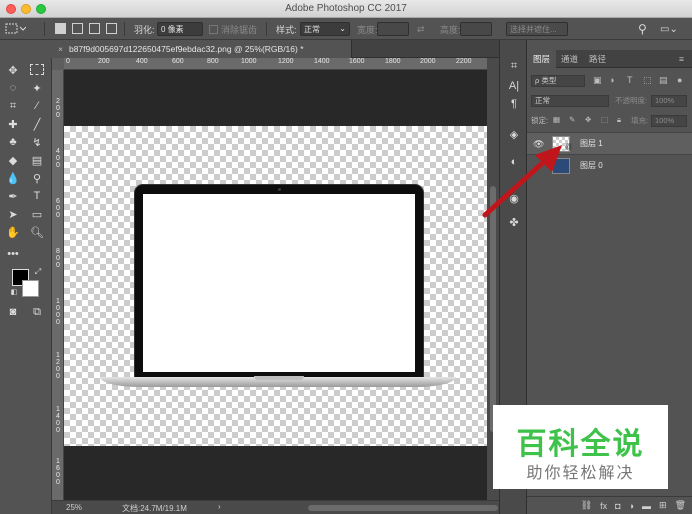 This screenshot has width=692, height=514. Describe the element at coordinates (514, 86) in the screenshot. I see `character-icon: A|` at that location.